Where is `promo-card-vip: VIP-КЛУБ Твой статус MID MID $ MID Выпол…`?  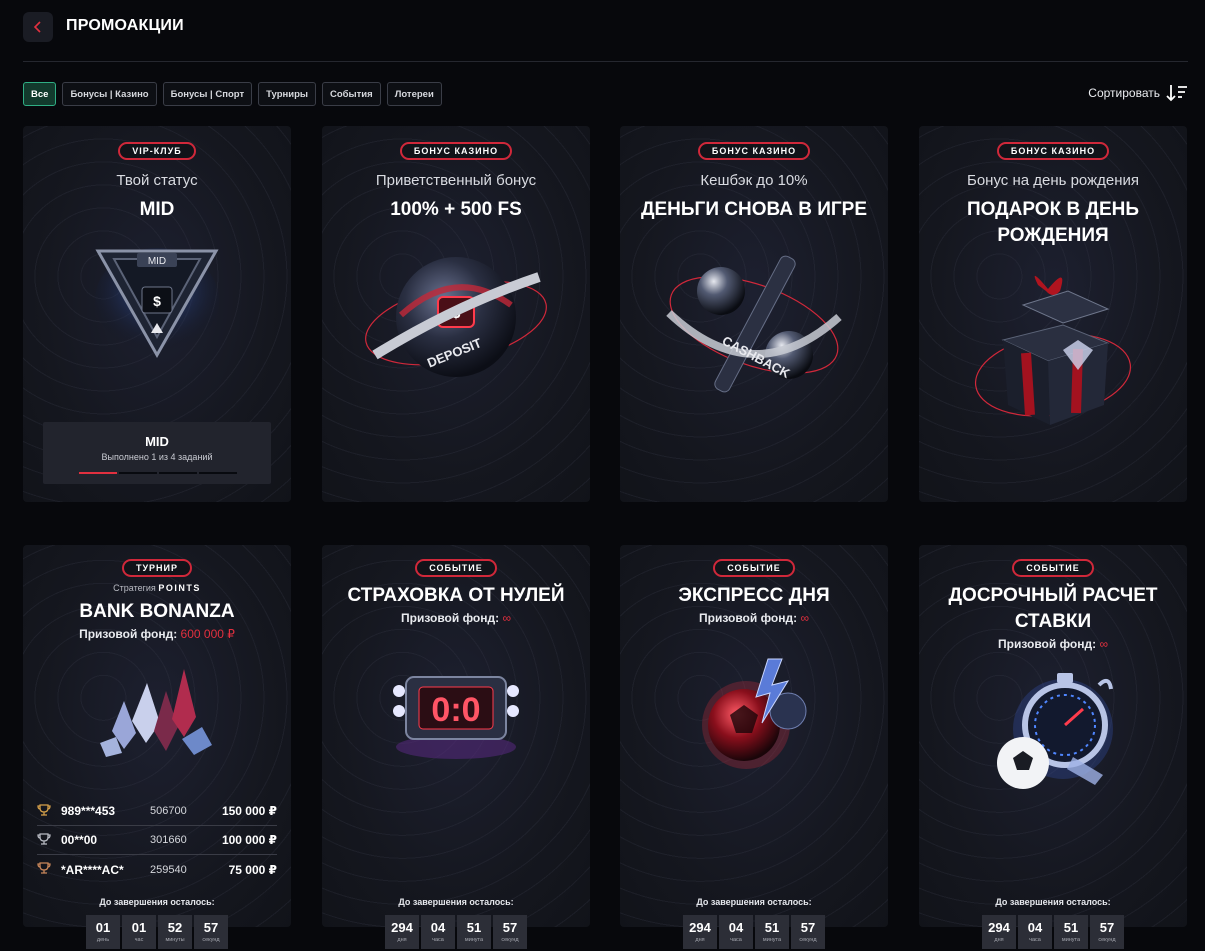 promo-card-vip: VIP-КЛУБ Твой статус MID MID $ MID Выпол… is located at coordinates (157, 314).